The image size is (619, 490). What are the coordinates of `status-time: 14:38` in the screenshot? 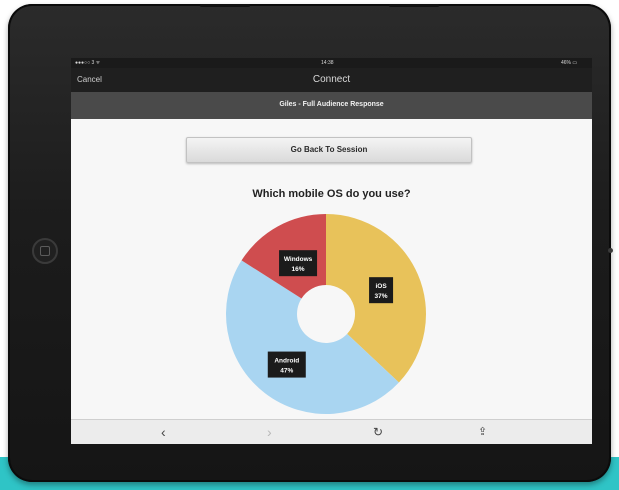 It's located at (327, 63).